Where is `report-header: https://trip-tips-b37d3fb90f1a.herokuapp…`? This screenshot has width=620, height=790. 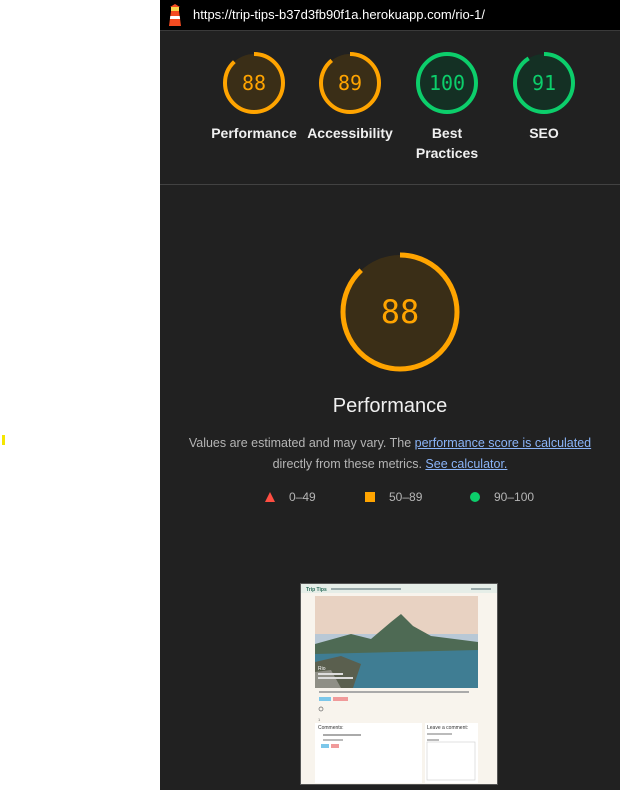 report-header: https://trip-tips-b37d3fb90f1a.herokuapp… is located at coordinates (390, 15).